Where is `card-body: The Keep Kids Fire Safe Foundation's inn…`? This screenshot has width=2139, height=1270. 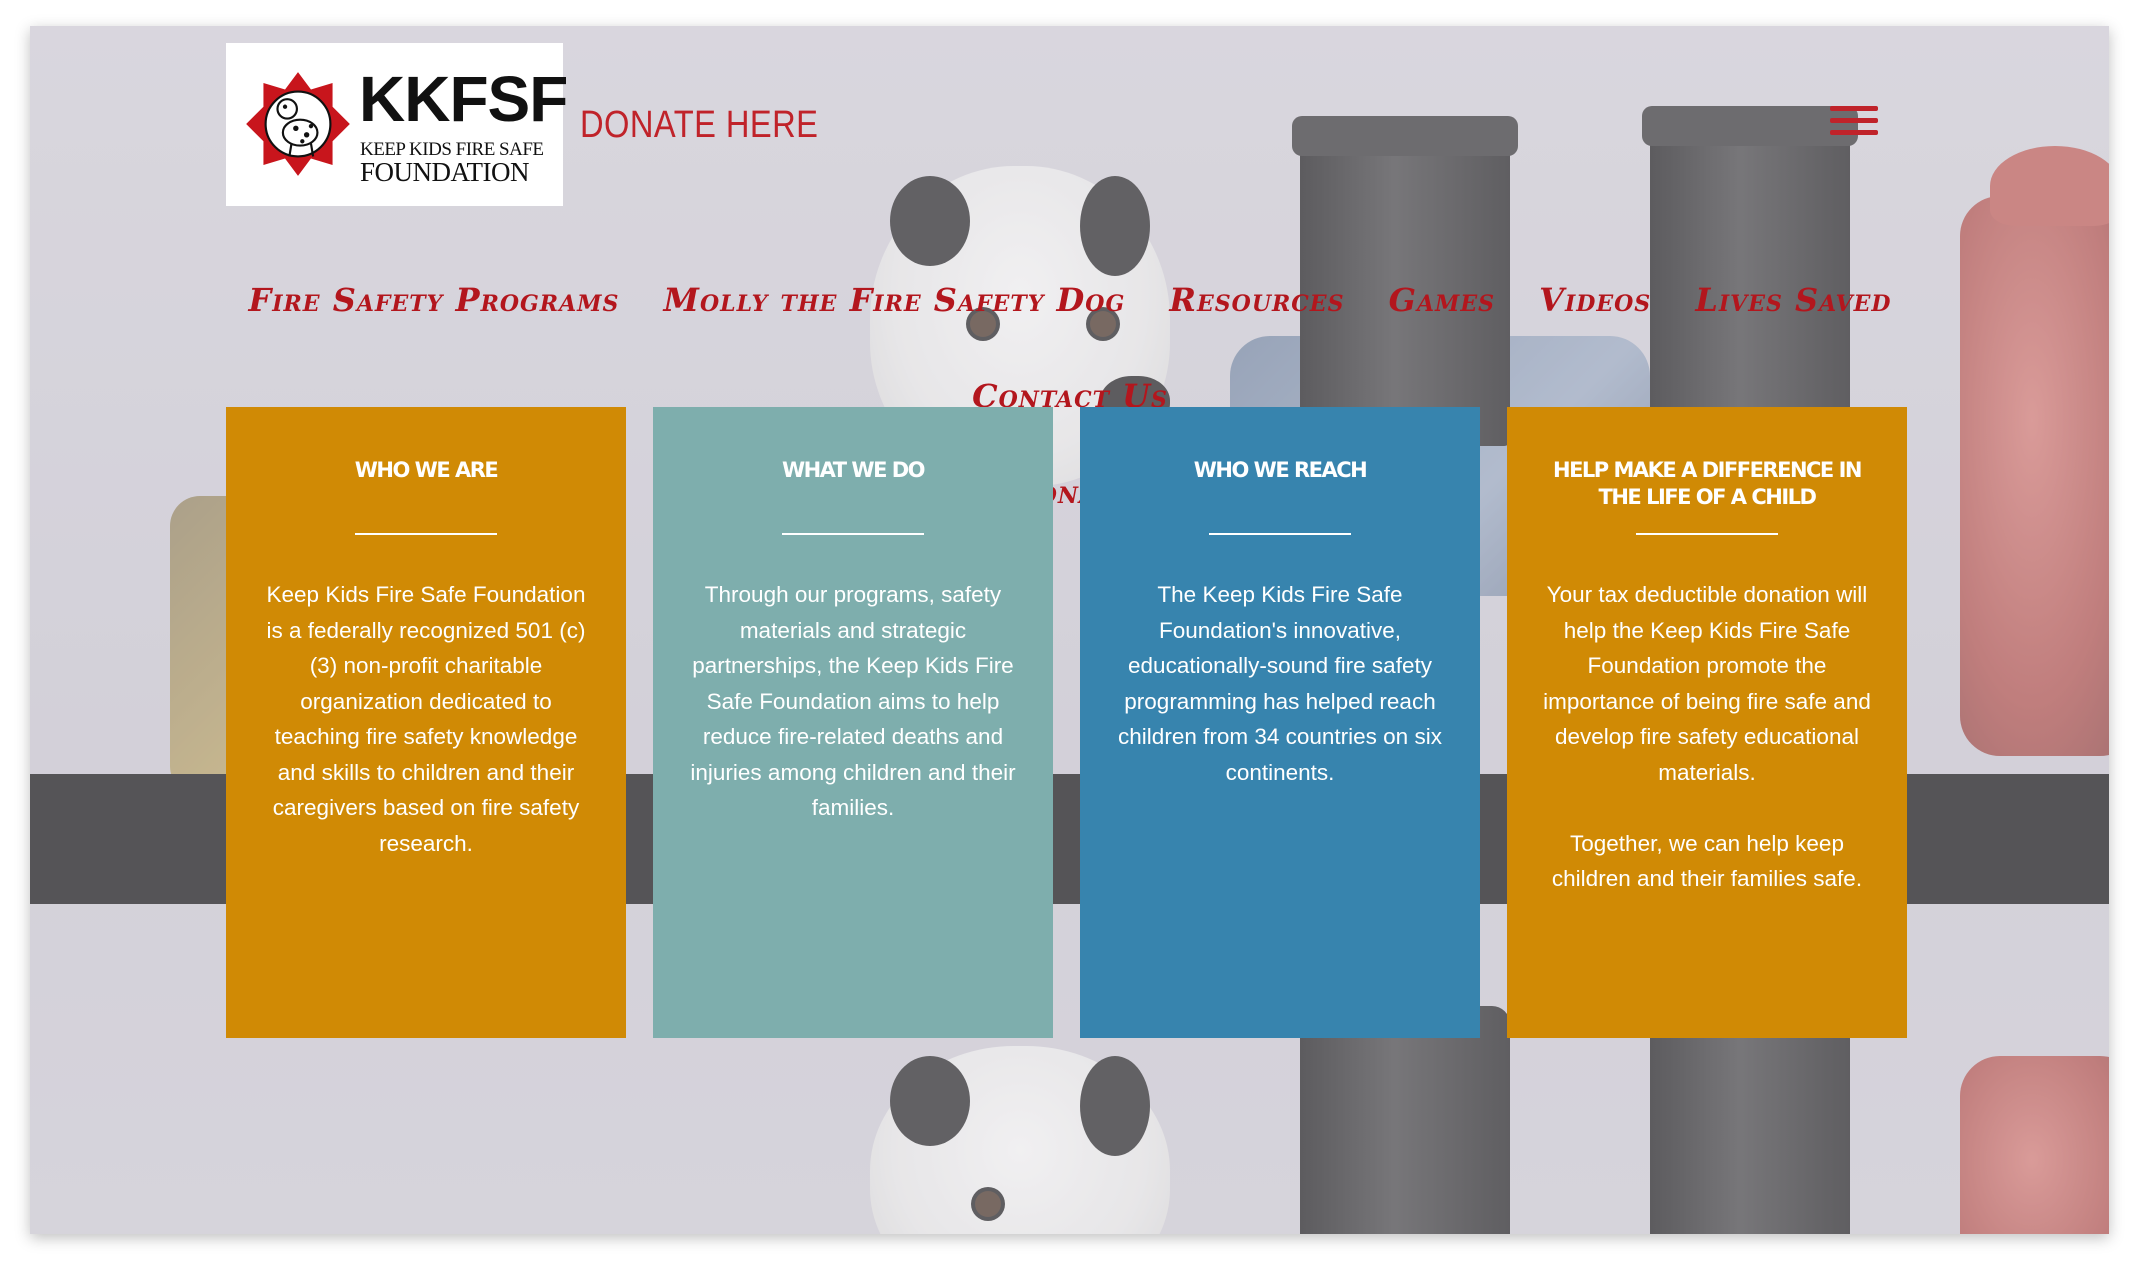
card-body: The Keep Kids Fire Safe Foundation's inn… is located at coordinates (1280, 683).